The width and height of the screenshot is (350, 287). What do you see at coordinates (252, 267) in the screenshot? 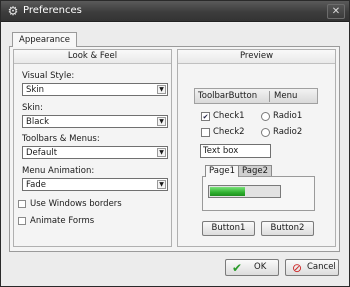
I see `ok-button: ✔ OK` at bounding box center [252, 267].